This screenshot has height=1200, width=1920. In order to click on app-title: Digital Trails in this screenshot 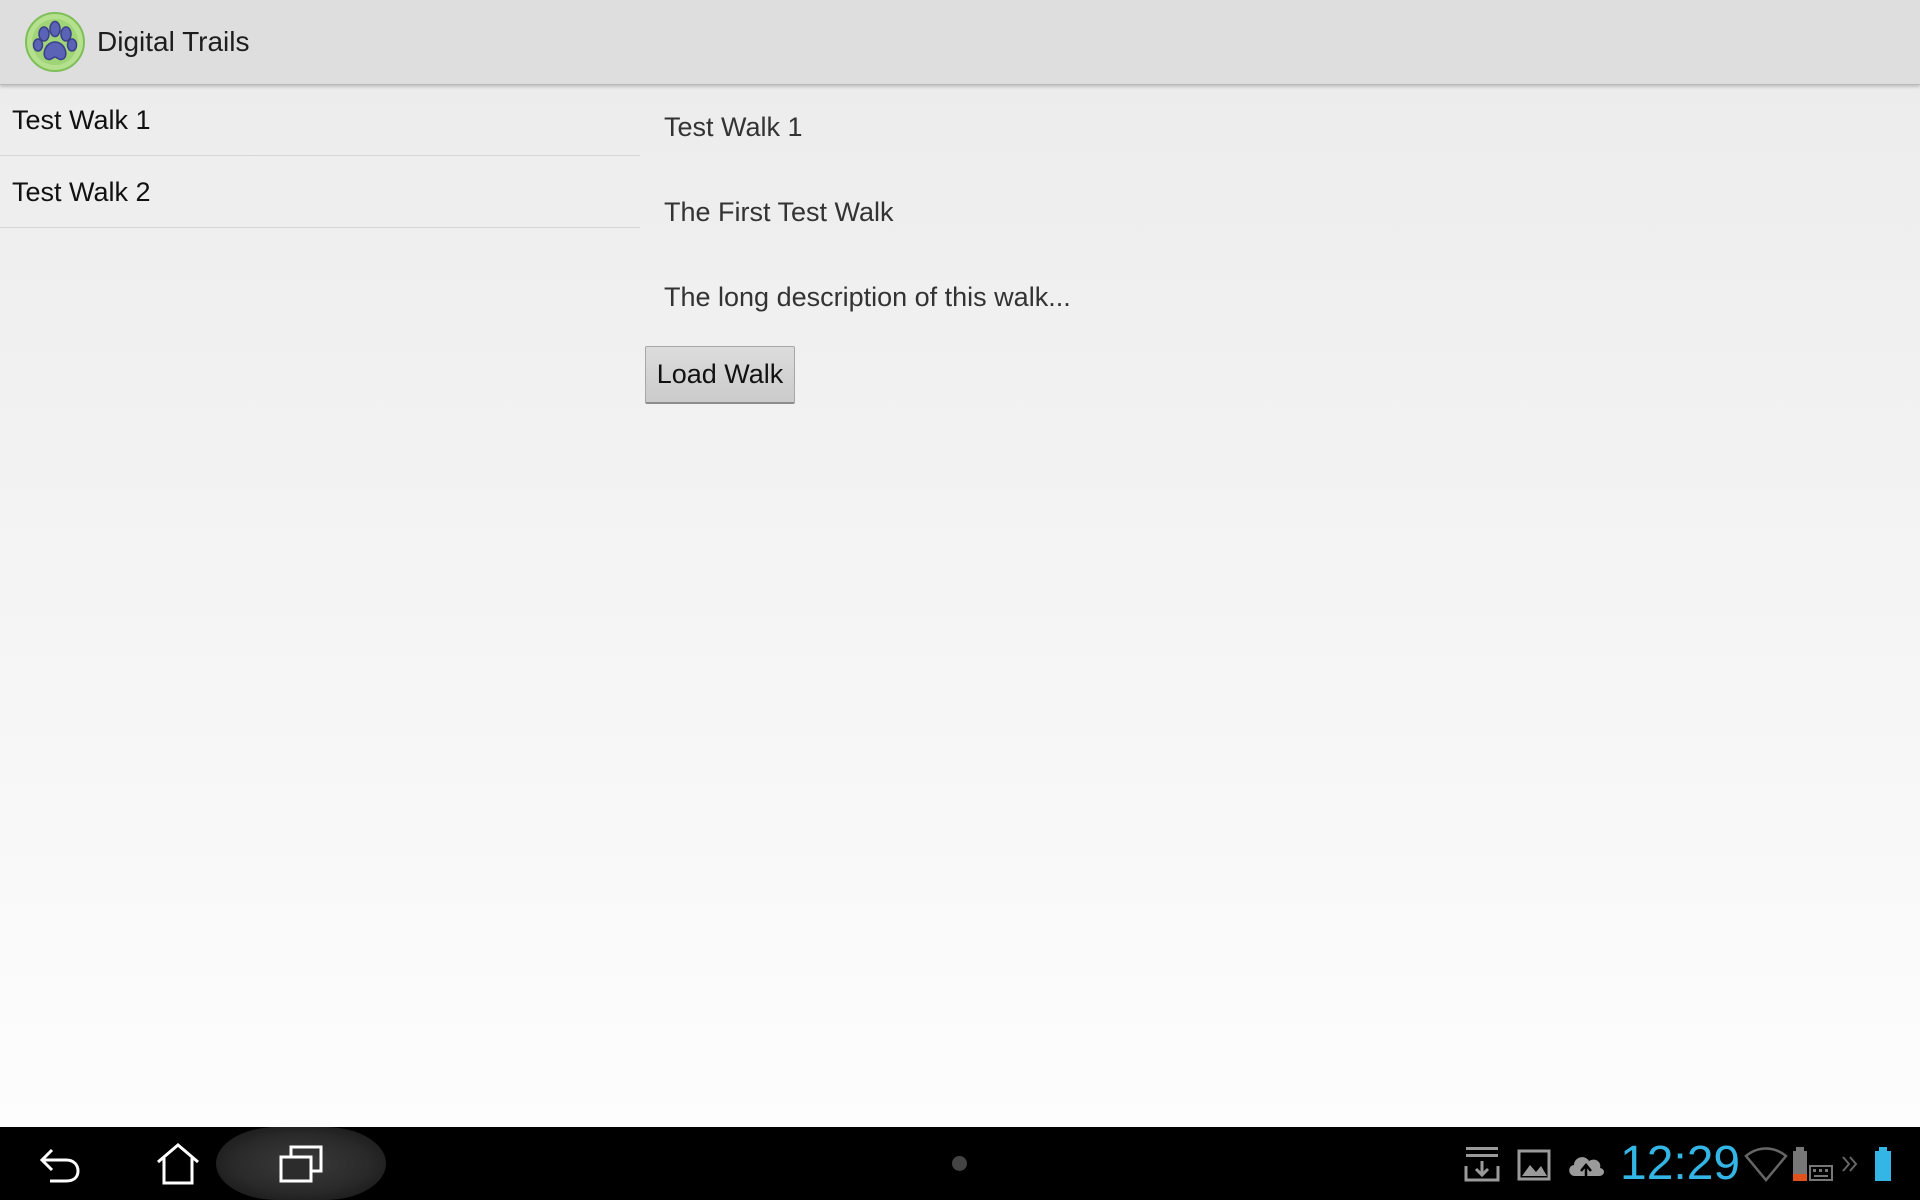, I will do `click(173, 41)`.